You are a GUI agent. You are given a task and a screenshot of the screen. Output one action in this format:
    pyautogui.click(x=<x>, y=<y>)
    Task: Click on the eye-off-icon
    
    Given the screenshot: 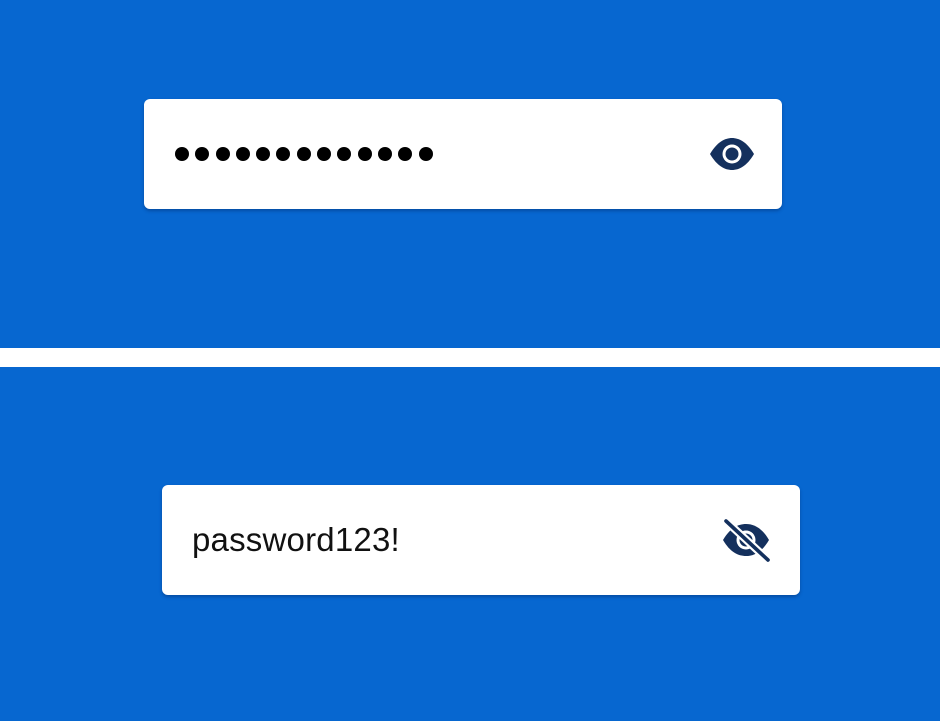 What is the action you would take?
    pyautogui.click(x=746, y=540)
    